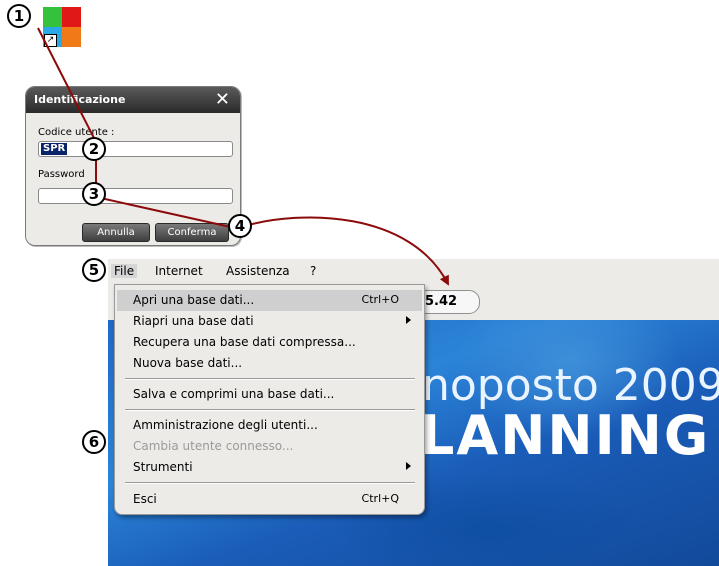  What do you see at coordinates (240, 226) in the screenshot?
I see `callout-4: 4` at bounding box center [240, 226].